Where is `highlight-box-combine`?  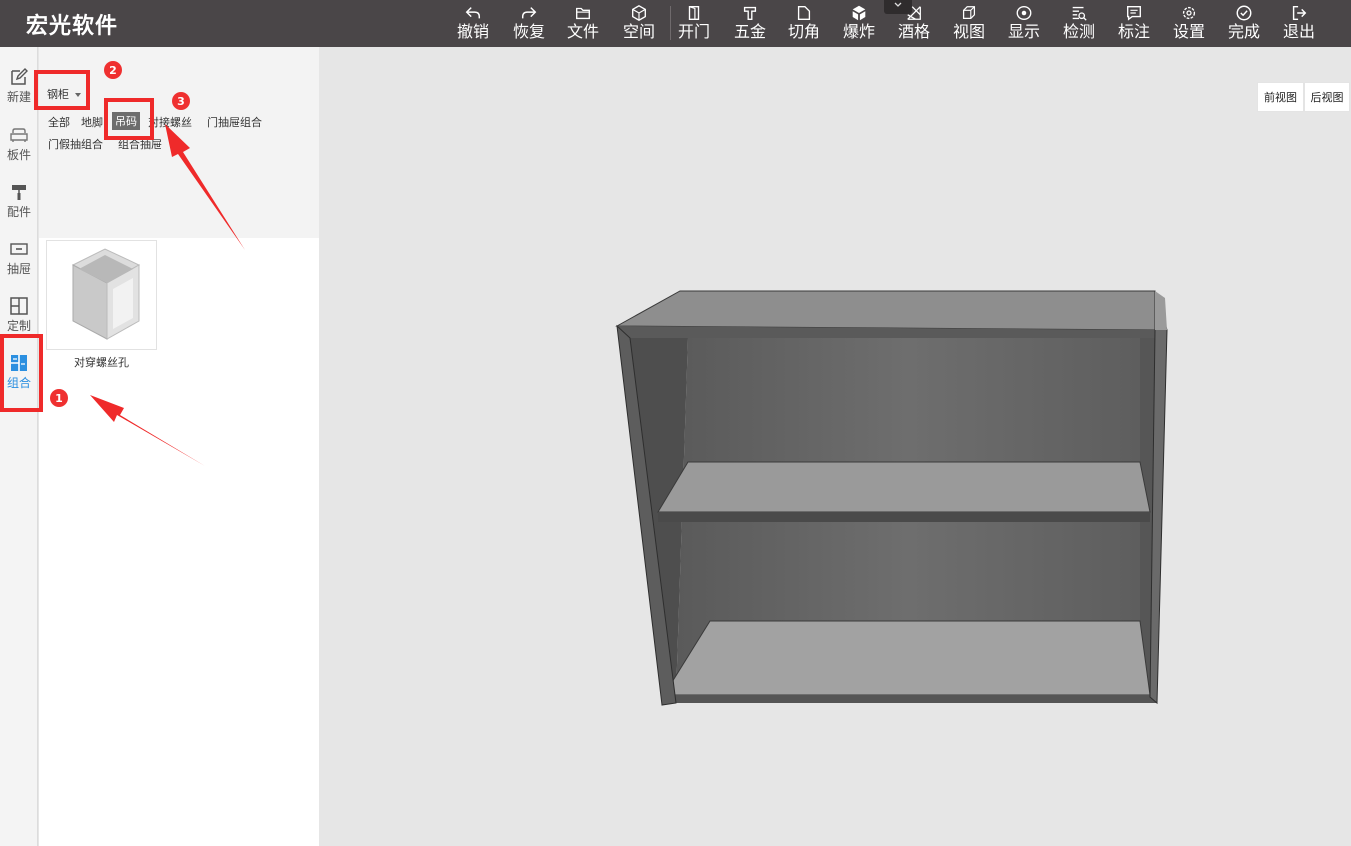
highlight-box-combine is located at coordinates (21, 373).